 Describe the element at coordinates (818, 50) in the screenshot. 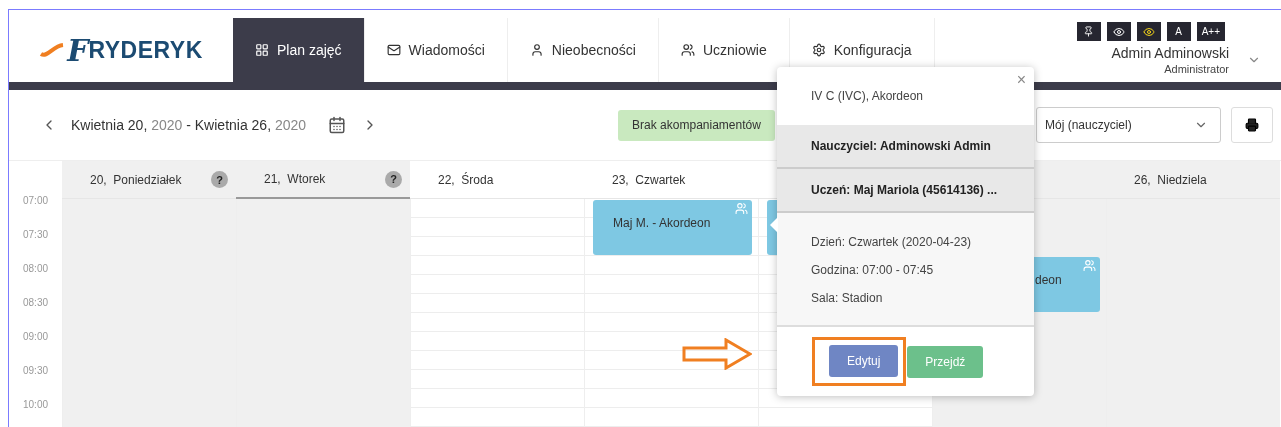

I see `settings-icon` at that location.